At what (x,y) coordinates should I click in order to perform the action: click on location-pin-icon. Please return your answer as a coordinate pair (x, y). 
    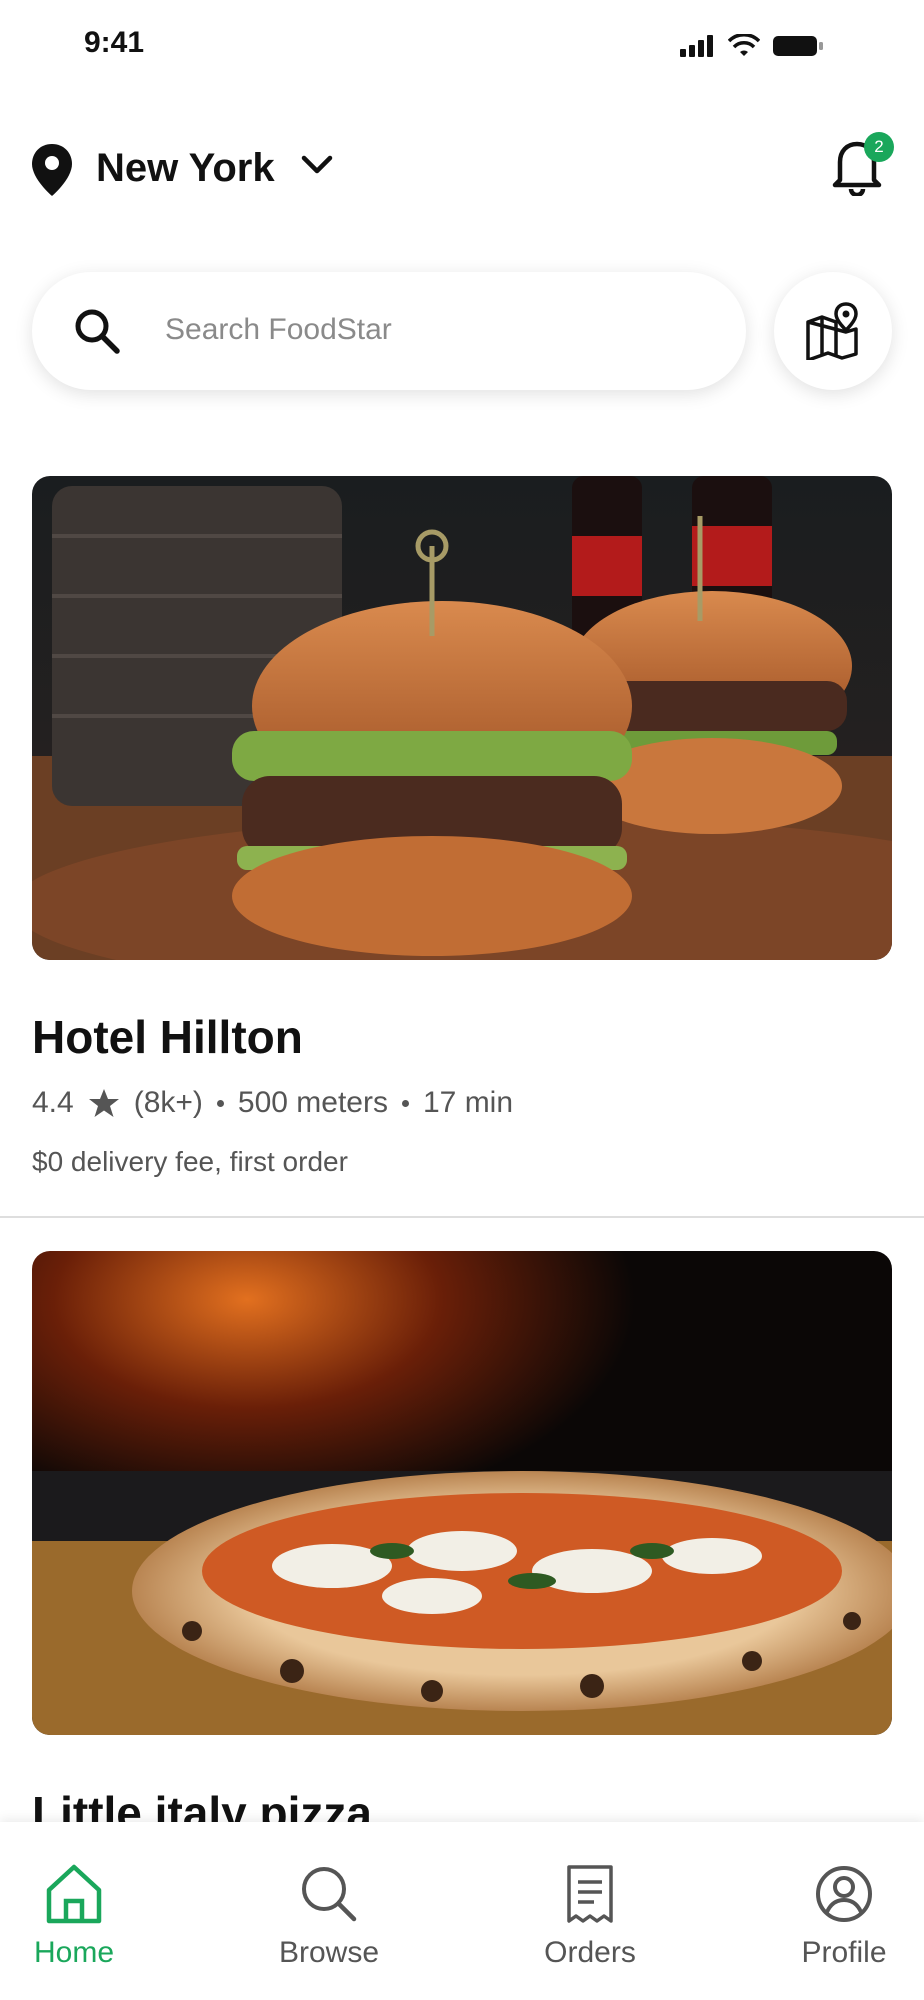
    Looking at the image, I should click on (52, 170).